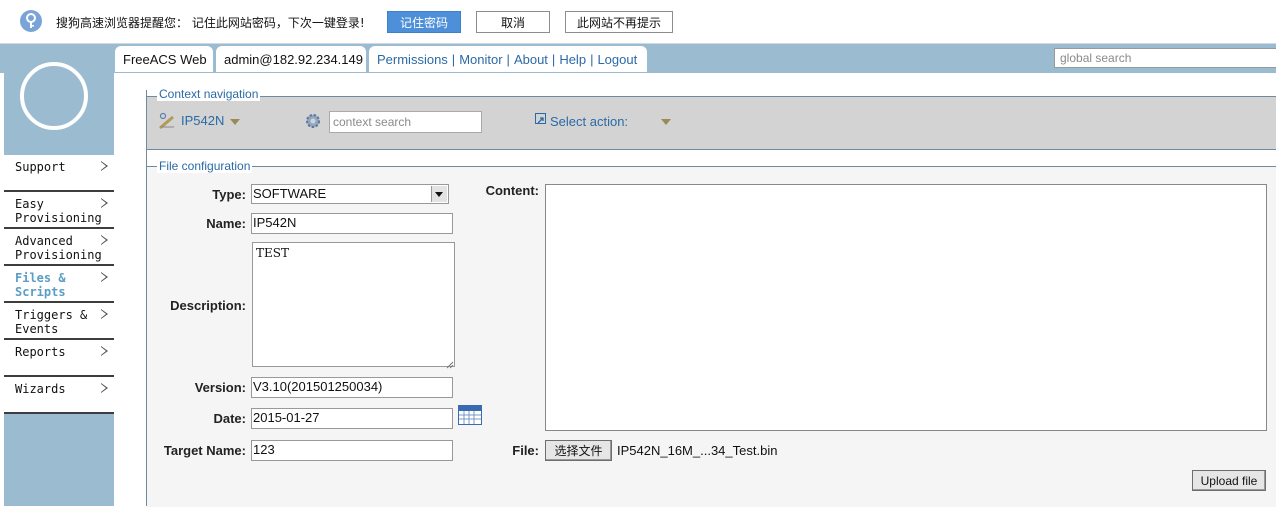 The width and height of the screenshot is (1276, 507). I want to click on key-icon, so click(31, 21).